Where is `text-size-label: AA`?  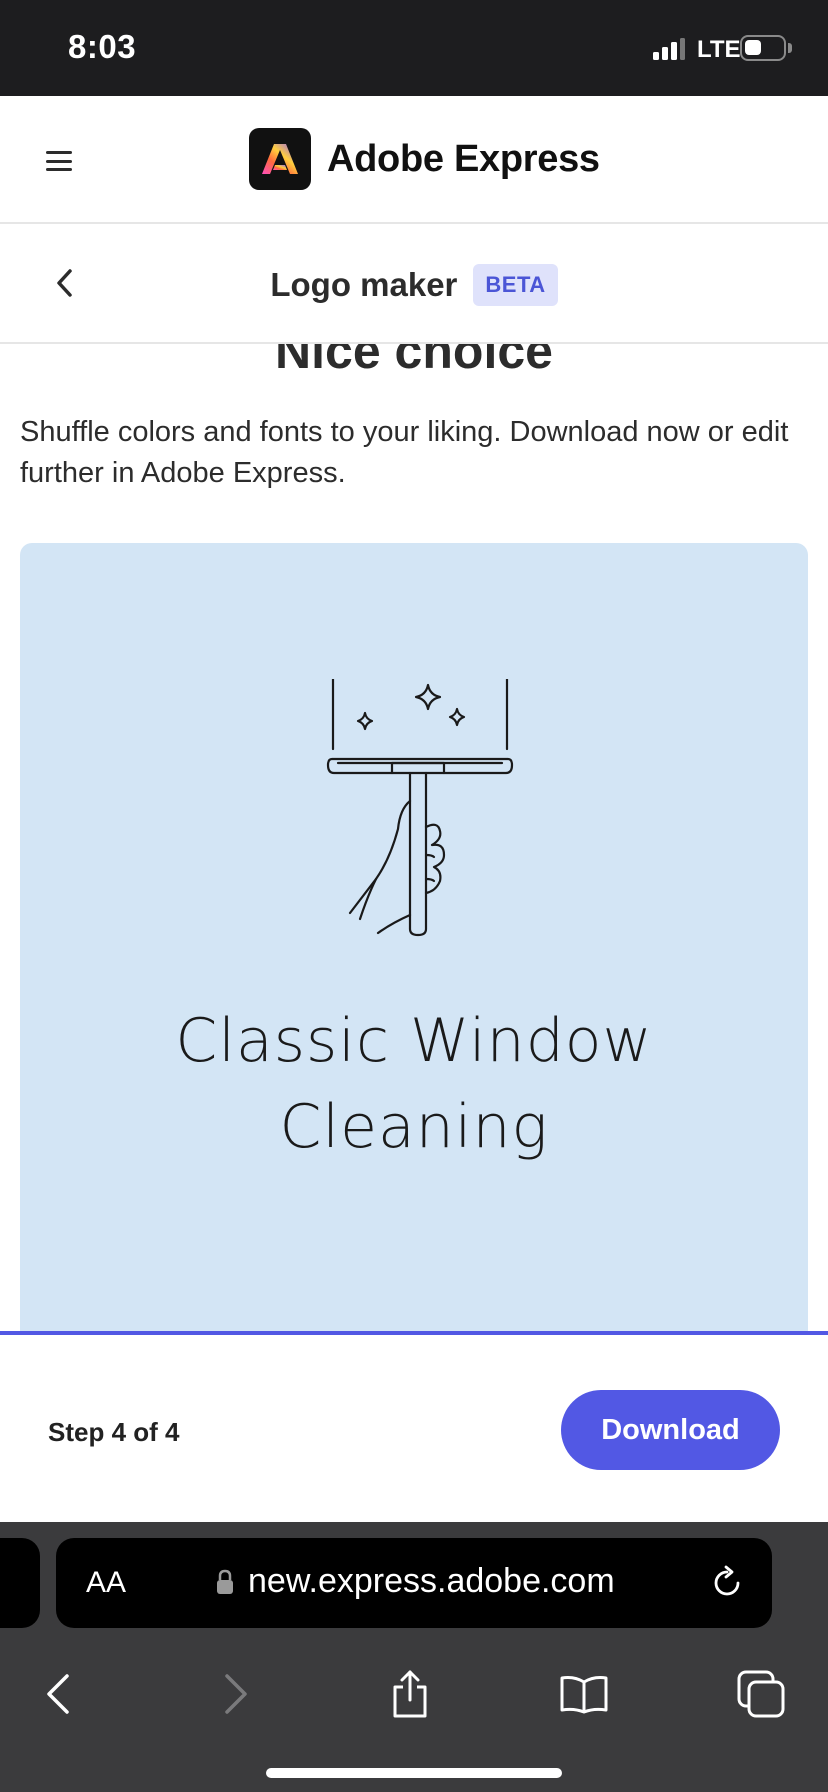
text-size-label: AA is located at coordinates (106, 1582).